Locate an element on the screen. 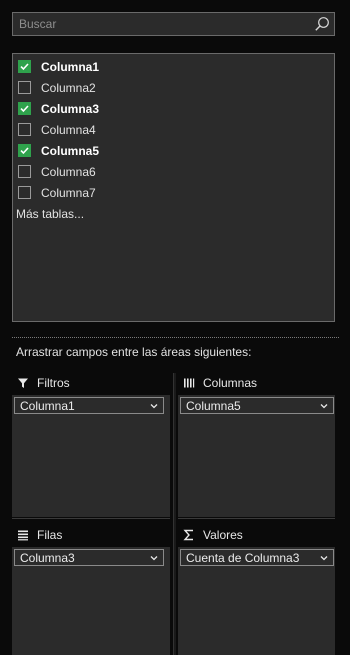  rows-area: Filas Columna3 is located at coordinates (91, 590).